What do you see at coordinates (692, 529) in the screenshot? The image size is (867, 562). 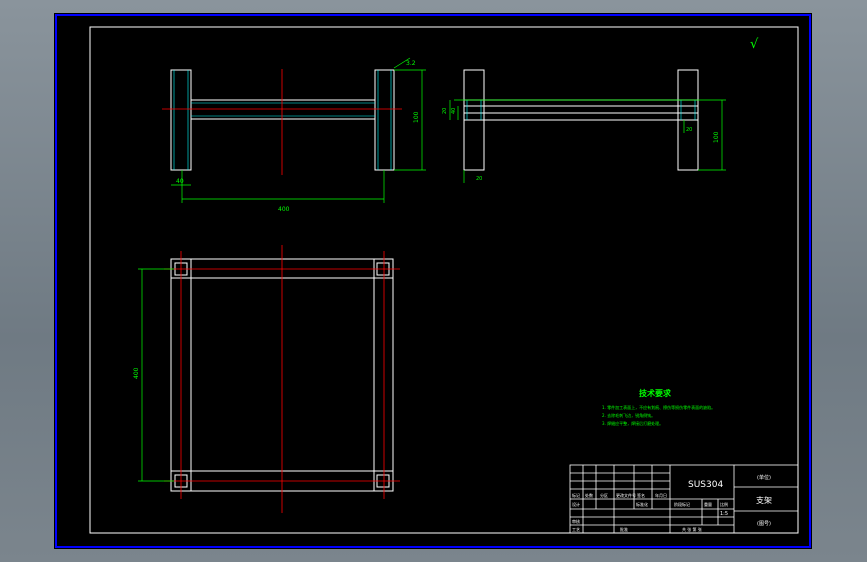 I see `title-label-sheets: 共 张 第 张` at bounding box center [692, 529].